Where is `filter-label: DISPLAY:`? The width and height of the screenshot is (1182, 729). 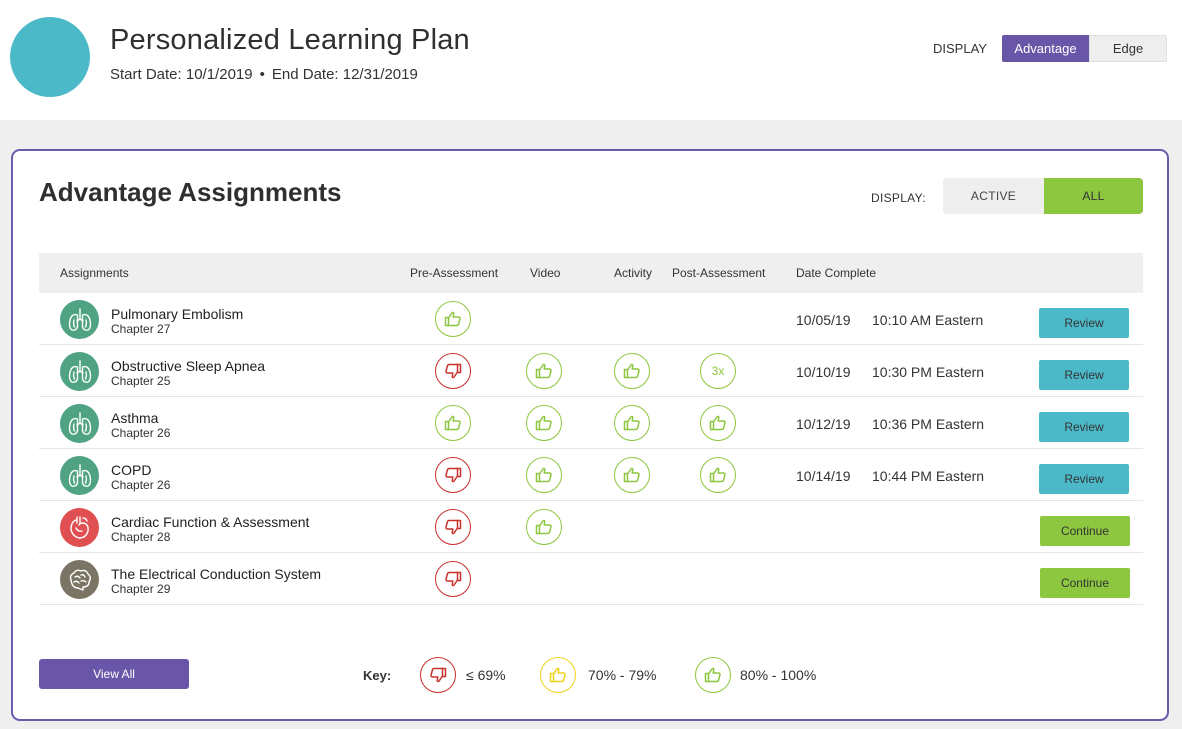 filter-label: DISPLAY: is located at coordinates (898, 198).